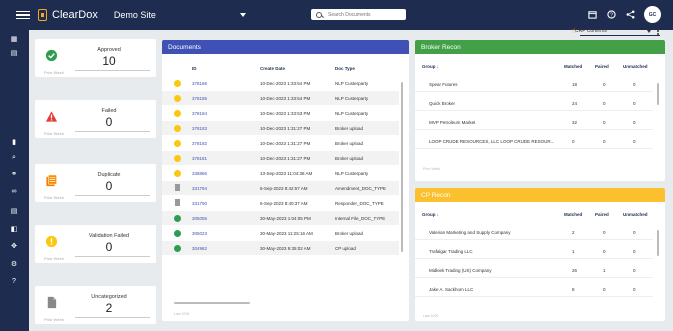 The width and height of the screenshot is (673, 331). I want to click on col-doc-type: Doc Type, so click(345, 68).